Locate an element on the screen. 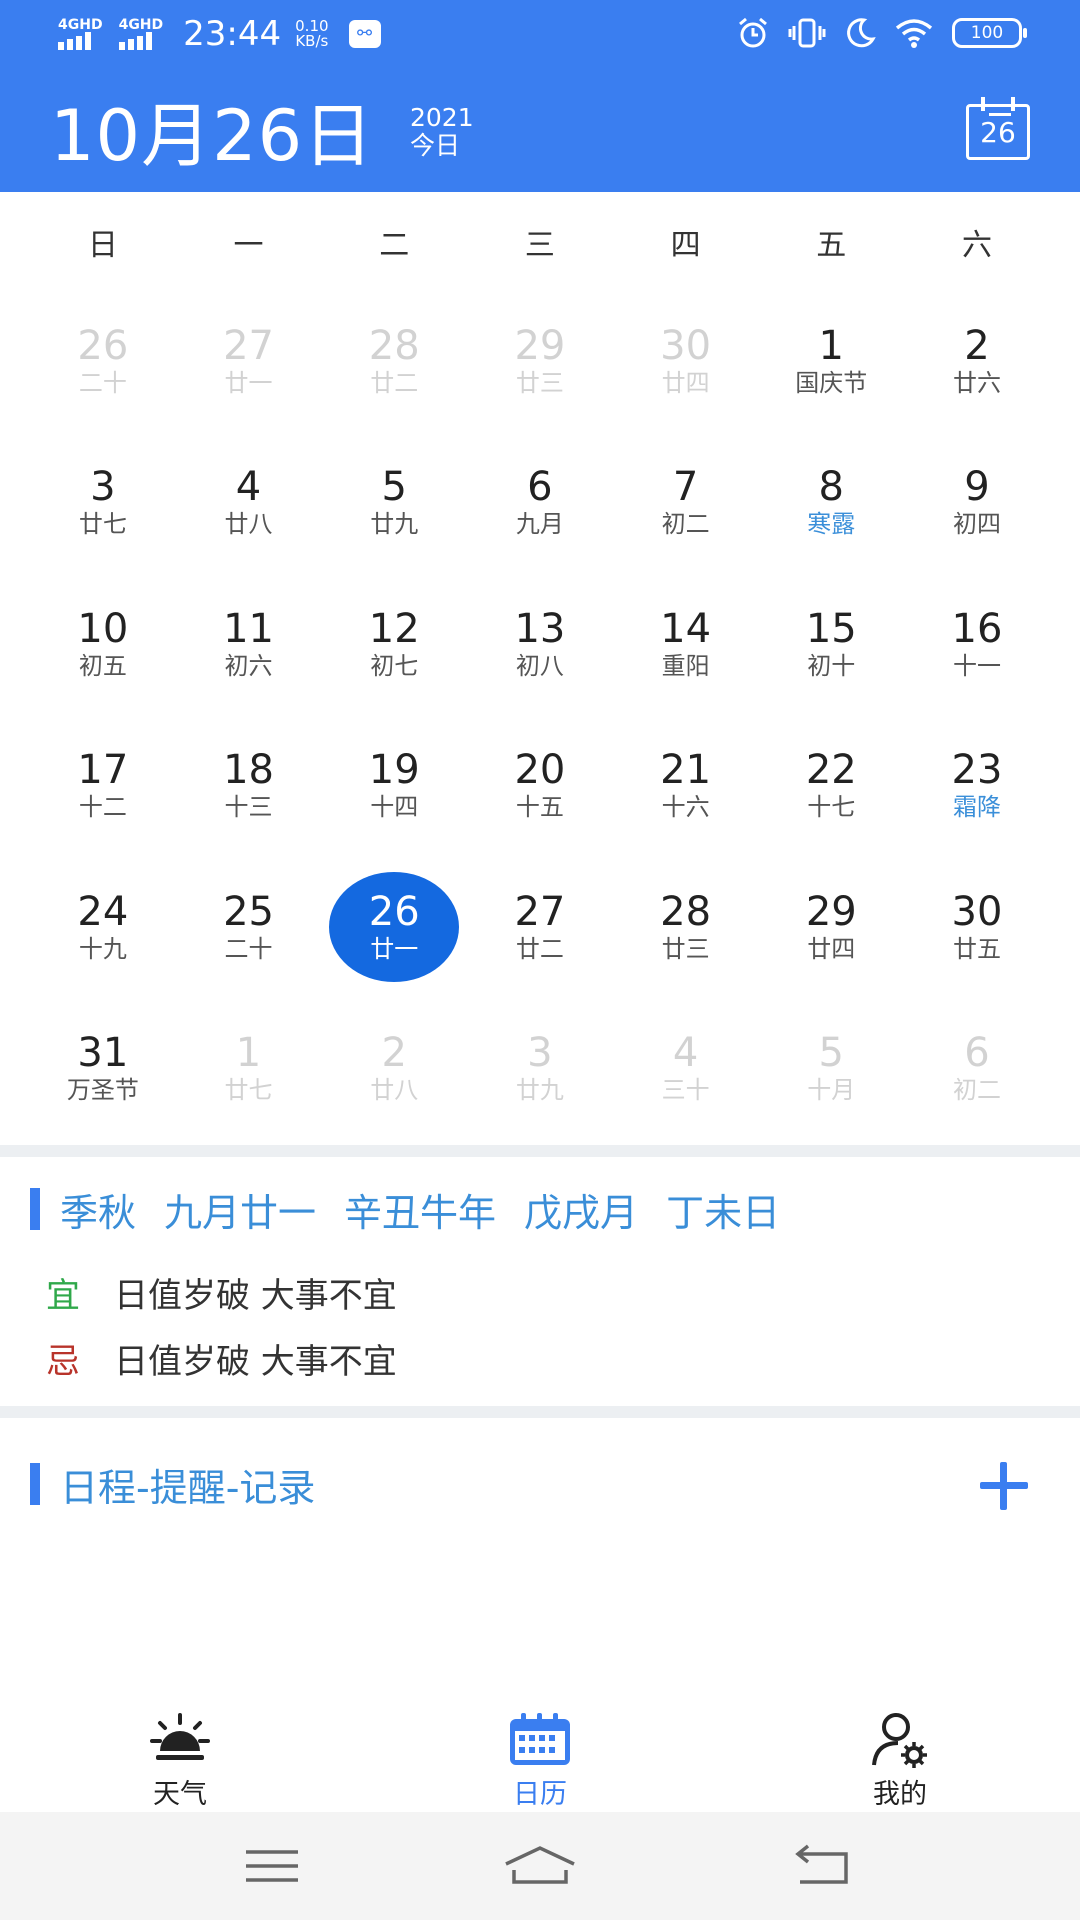  calendar-day: 2 廿六 is located at coordinates (977, 361).